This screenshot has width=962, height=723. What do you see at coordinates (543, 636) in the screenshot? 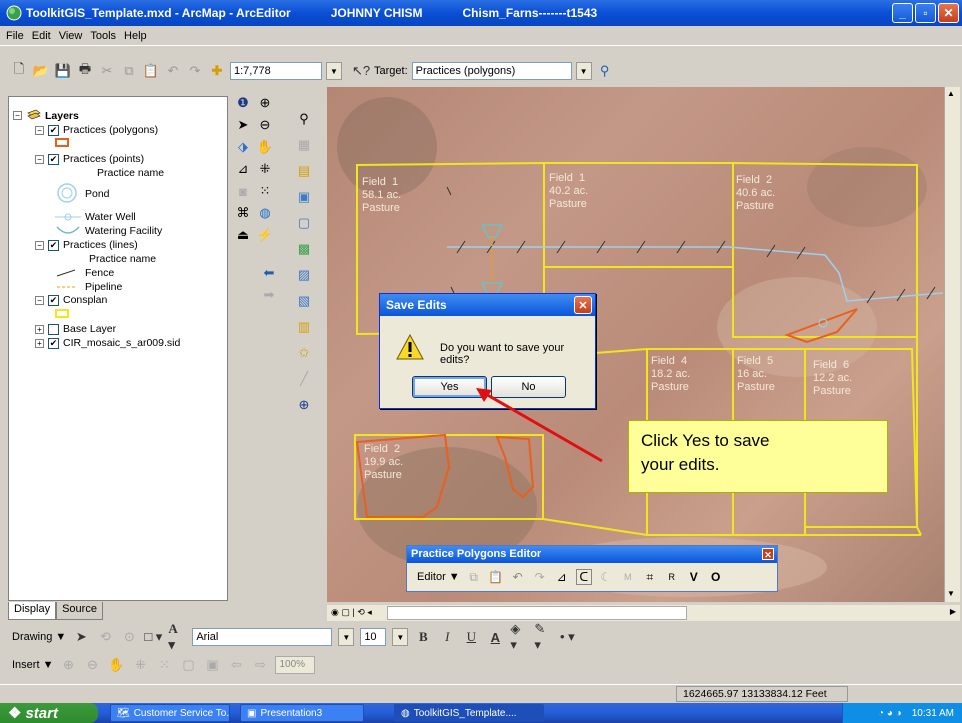
I see `line-color-icon: ✎ ▾` at bounding box center [543, 636].